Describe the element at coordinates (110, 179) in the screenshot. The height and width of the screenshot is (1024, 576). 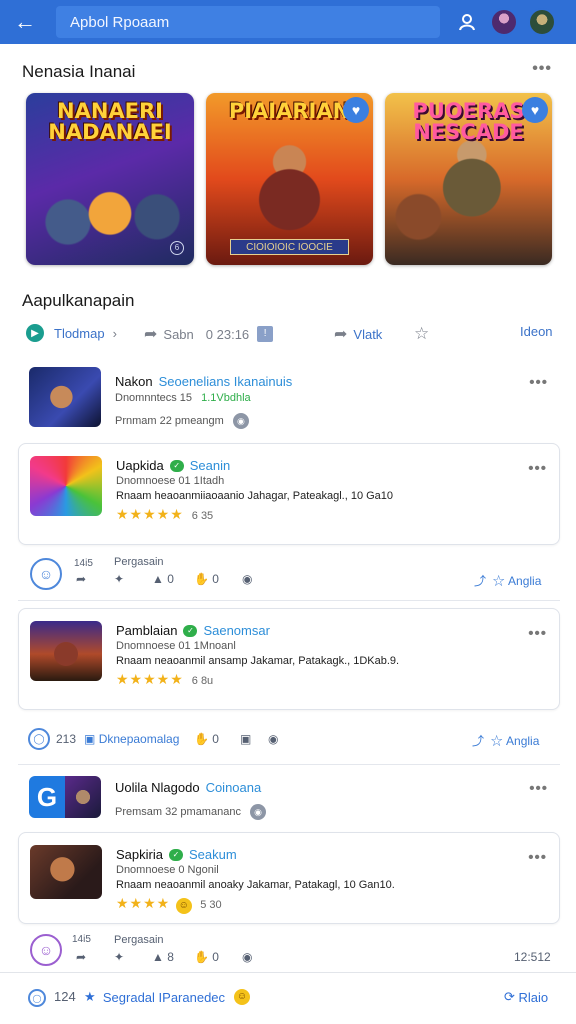
I see `featured-game-card: NANAERI NADANAEI 6` at that location.